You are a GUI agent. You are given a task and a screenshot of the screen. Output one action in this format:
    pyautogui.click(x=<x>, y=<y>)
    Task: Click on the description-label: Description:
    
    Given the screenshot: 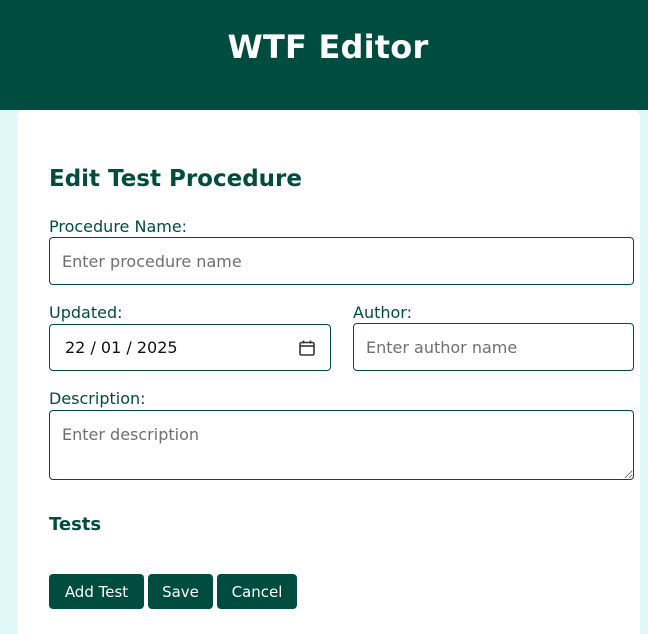 What is the action you would take?
    pyautogui.click(x=97, y=398)
    